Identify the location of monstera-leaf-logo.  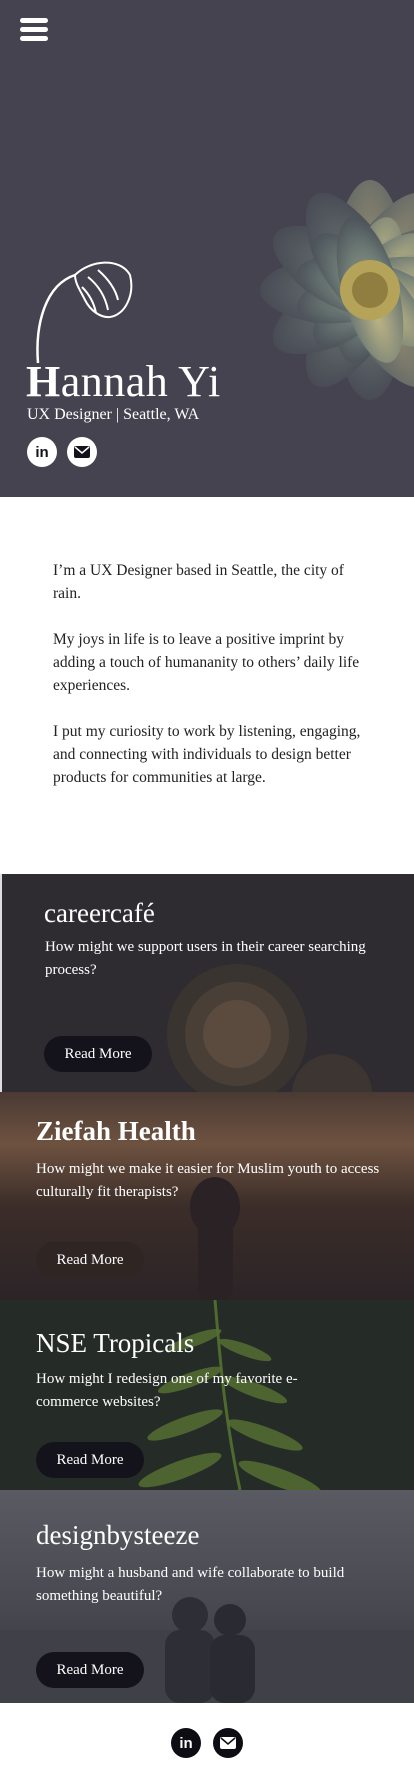
(84, 312).